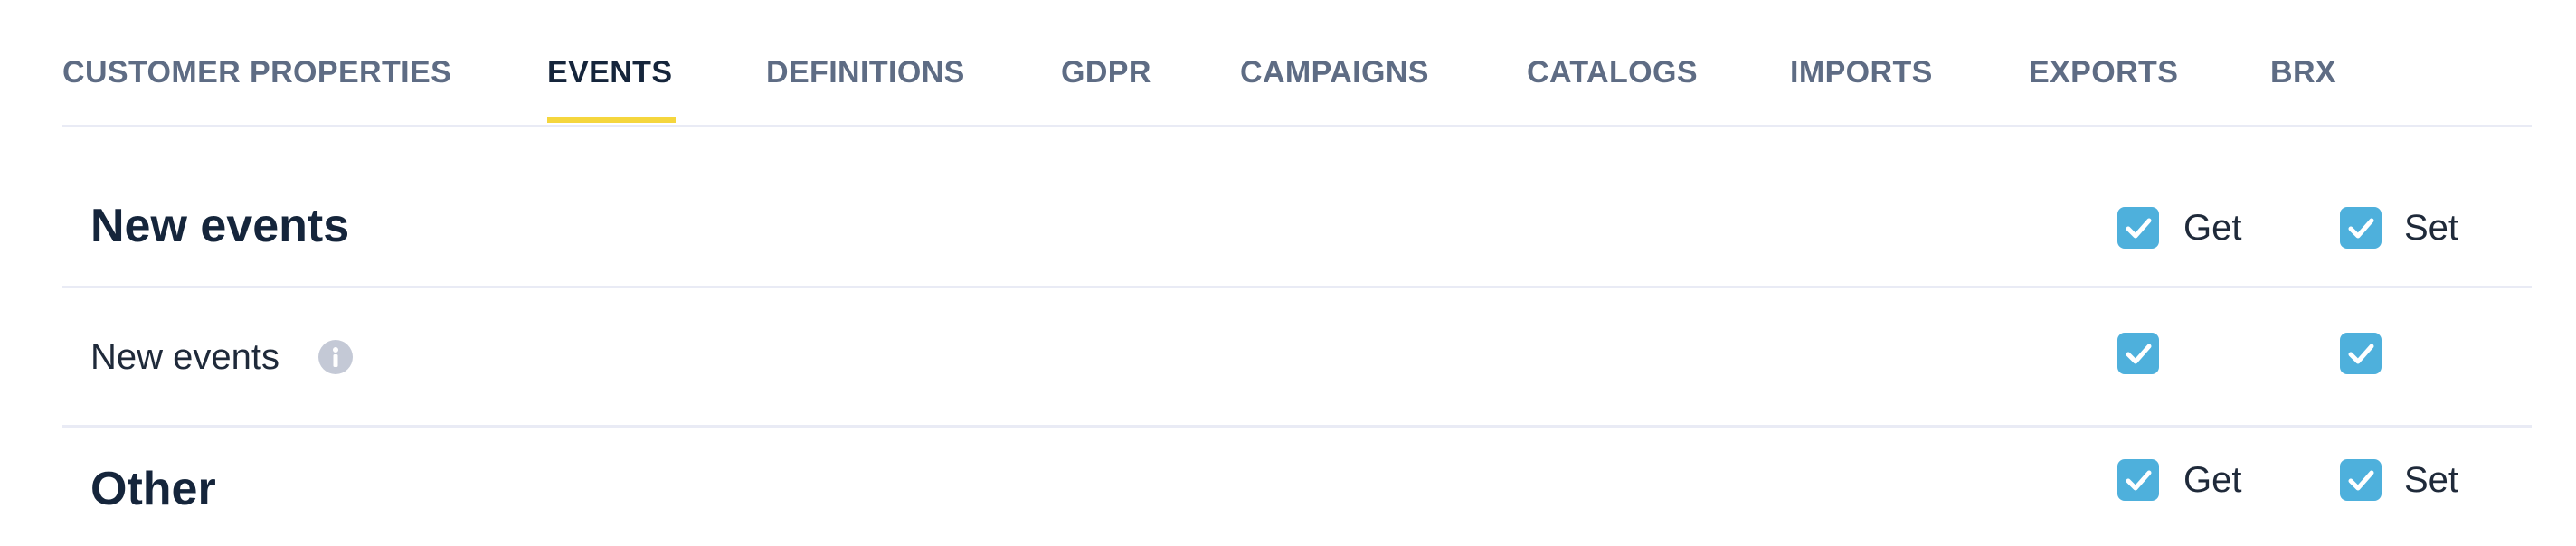  What do you see at coordinates (220, 226) in the screenshot?
I see `section-title: New events` at bounding box center [220, 226].